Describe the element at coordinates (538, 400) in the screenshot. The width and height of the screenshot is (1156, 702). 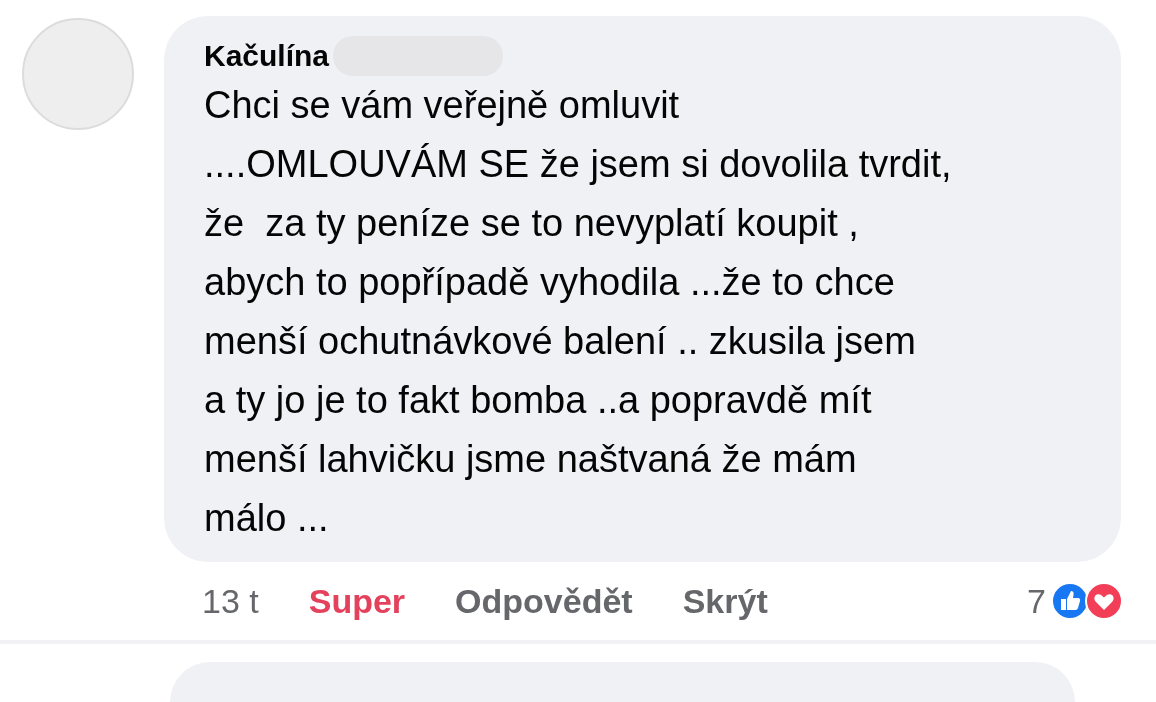
I see `comment-text: a ty jo je to fakt bomba ..a popravdě mít` at that location.